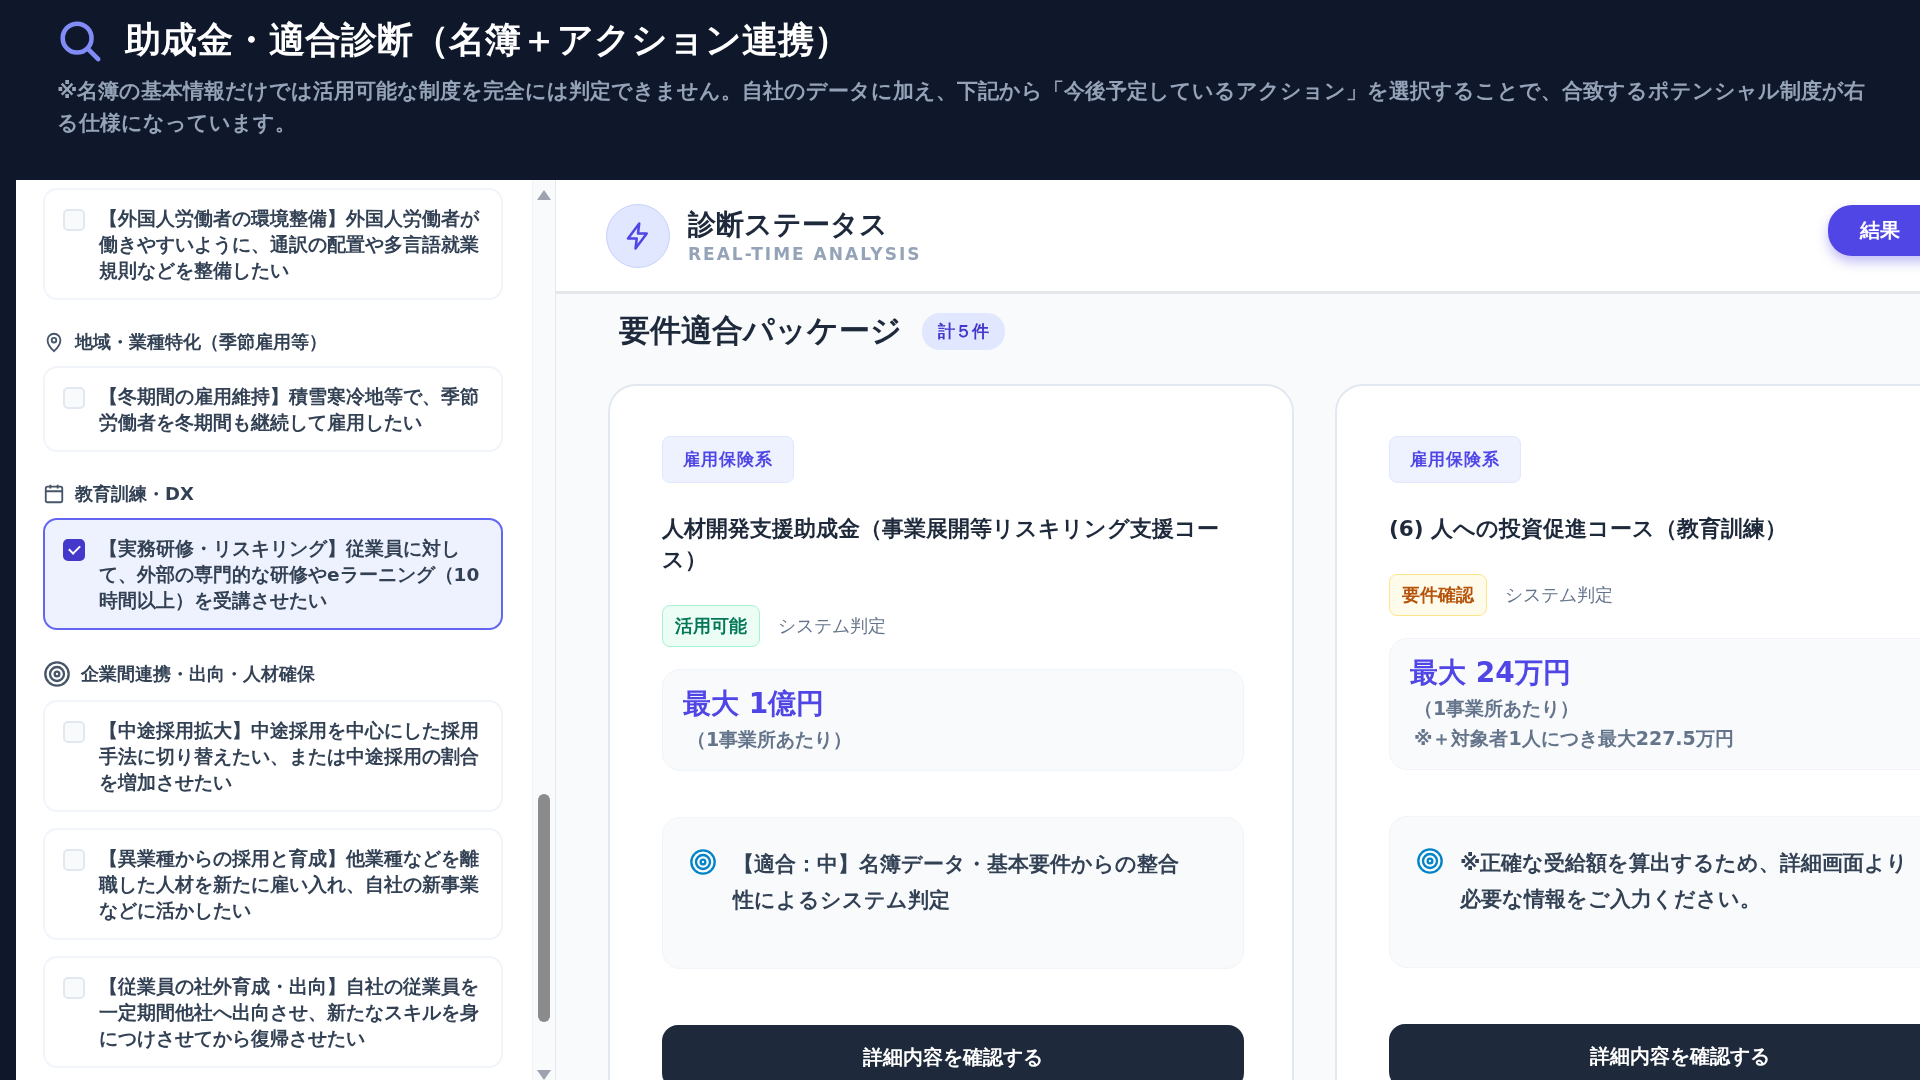 This screenshot has width=1920, height=1080. I want to click on option-text: 【中途採用拡大】中途採用を中心にした採用手法に切り替えたい、または中途採用の割合を増加させたい, so click(289, 757).